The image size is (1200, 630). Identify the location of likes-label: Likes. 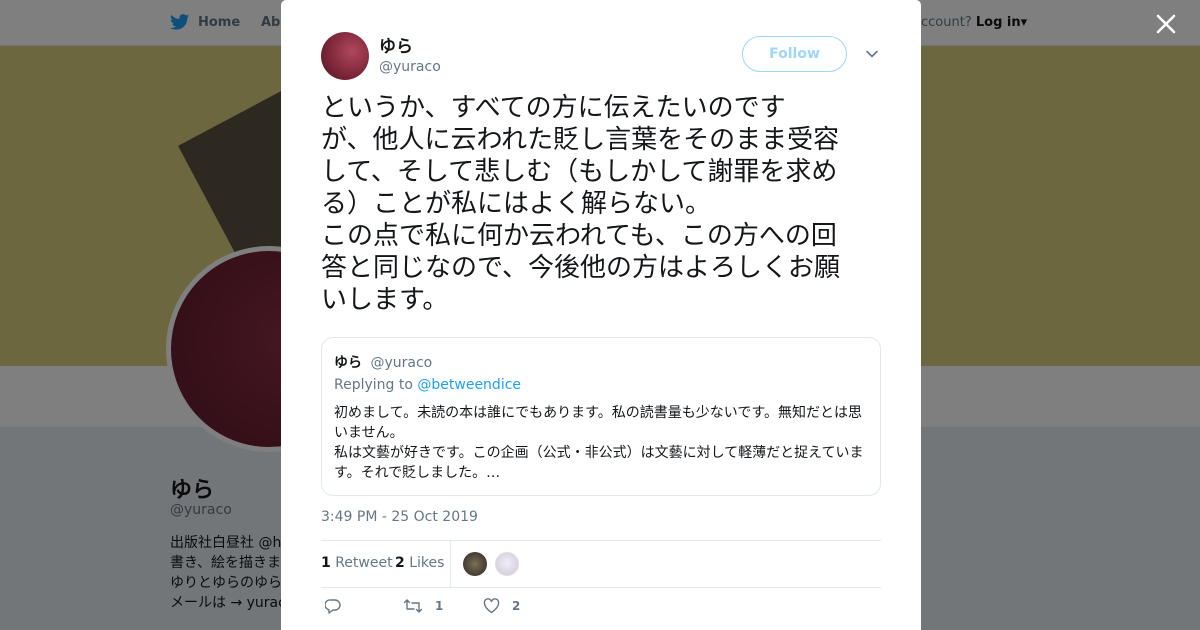
(427, 563).